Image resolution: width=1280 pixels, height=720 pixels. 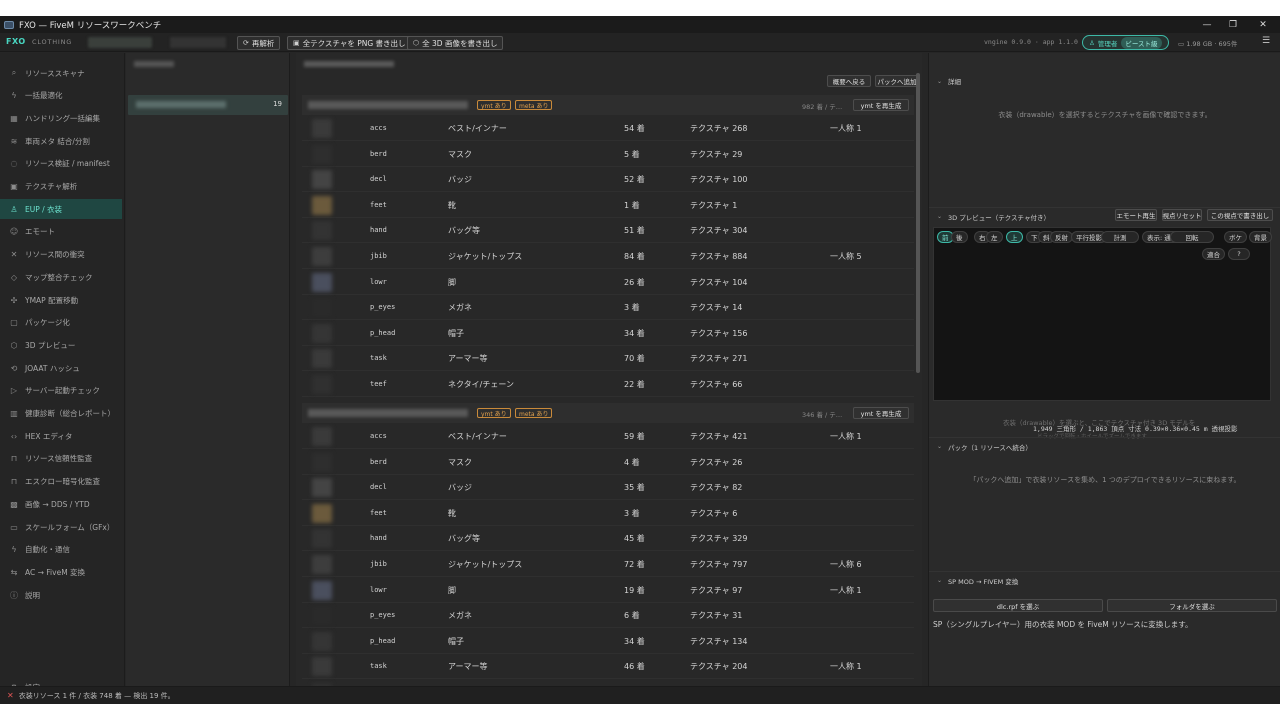 What do you see at coordinates (61, 391) in the screenshot?
I see `sidebar-item: ▷ サーバー起動チェック` at bounding box center [61, 391].